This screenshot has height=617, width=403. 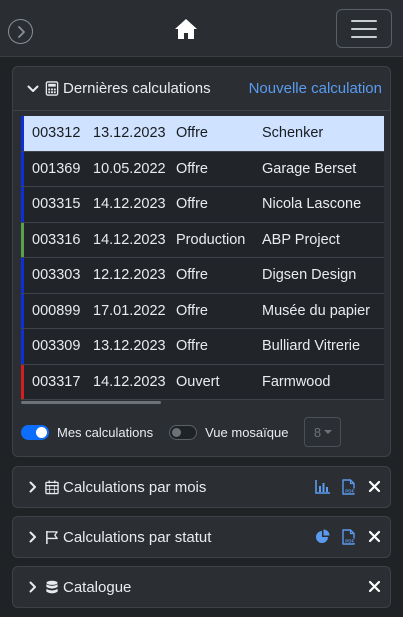 I want to click on collapsed-panel: Calculations par mois PDF, so click(x=201, y=487).